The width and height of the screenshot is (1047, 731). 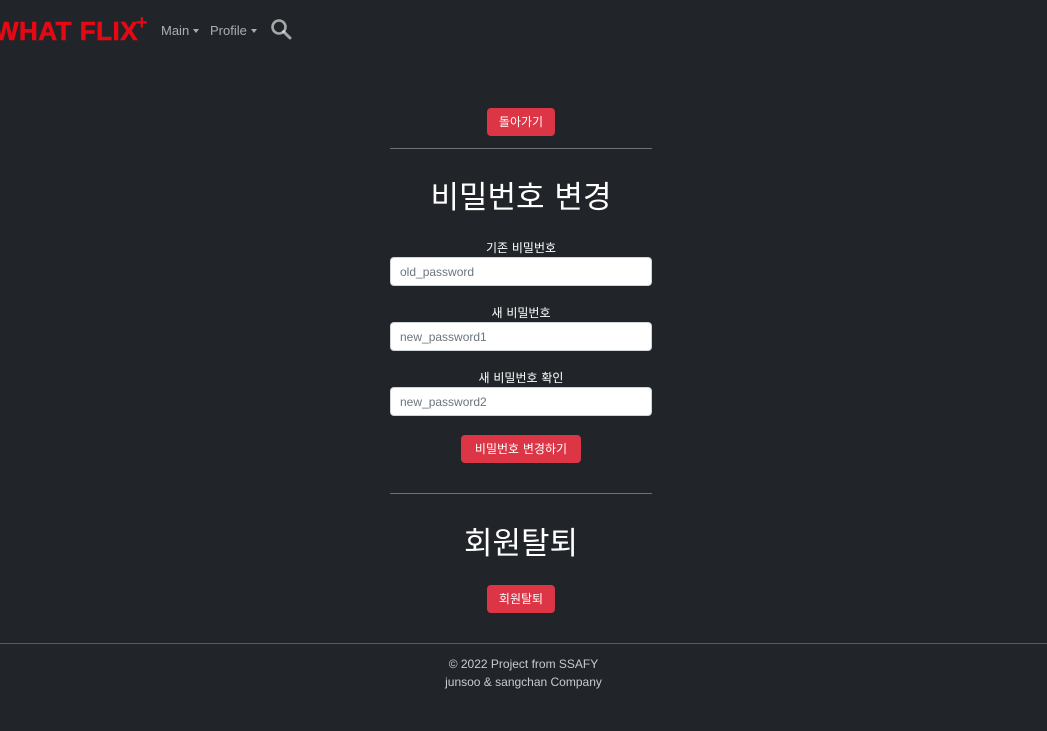 What do you see at coordinates (521, 198) in the screenshot?
I see `password-change-title: 비밀번호 변경` at bounding box center [521, 198].